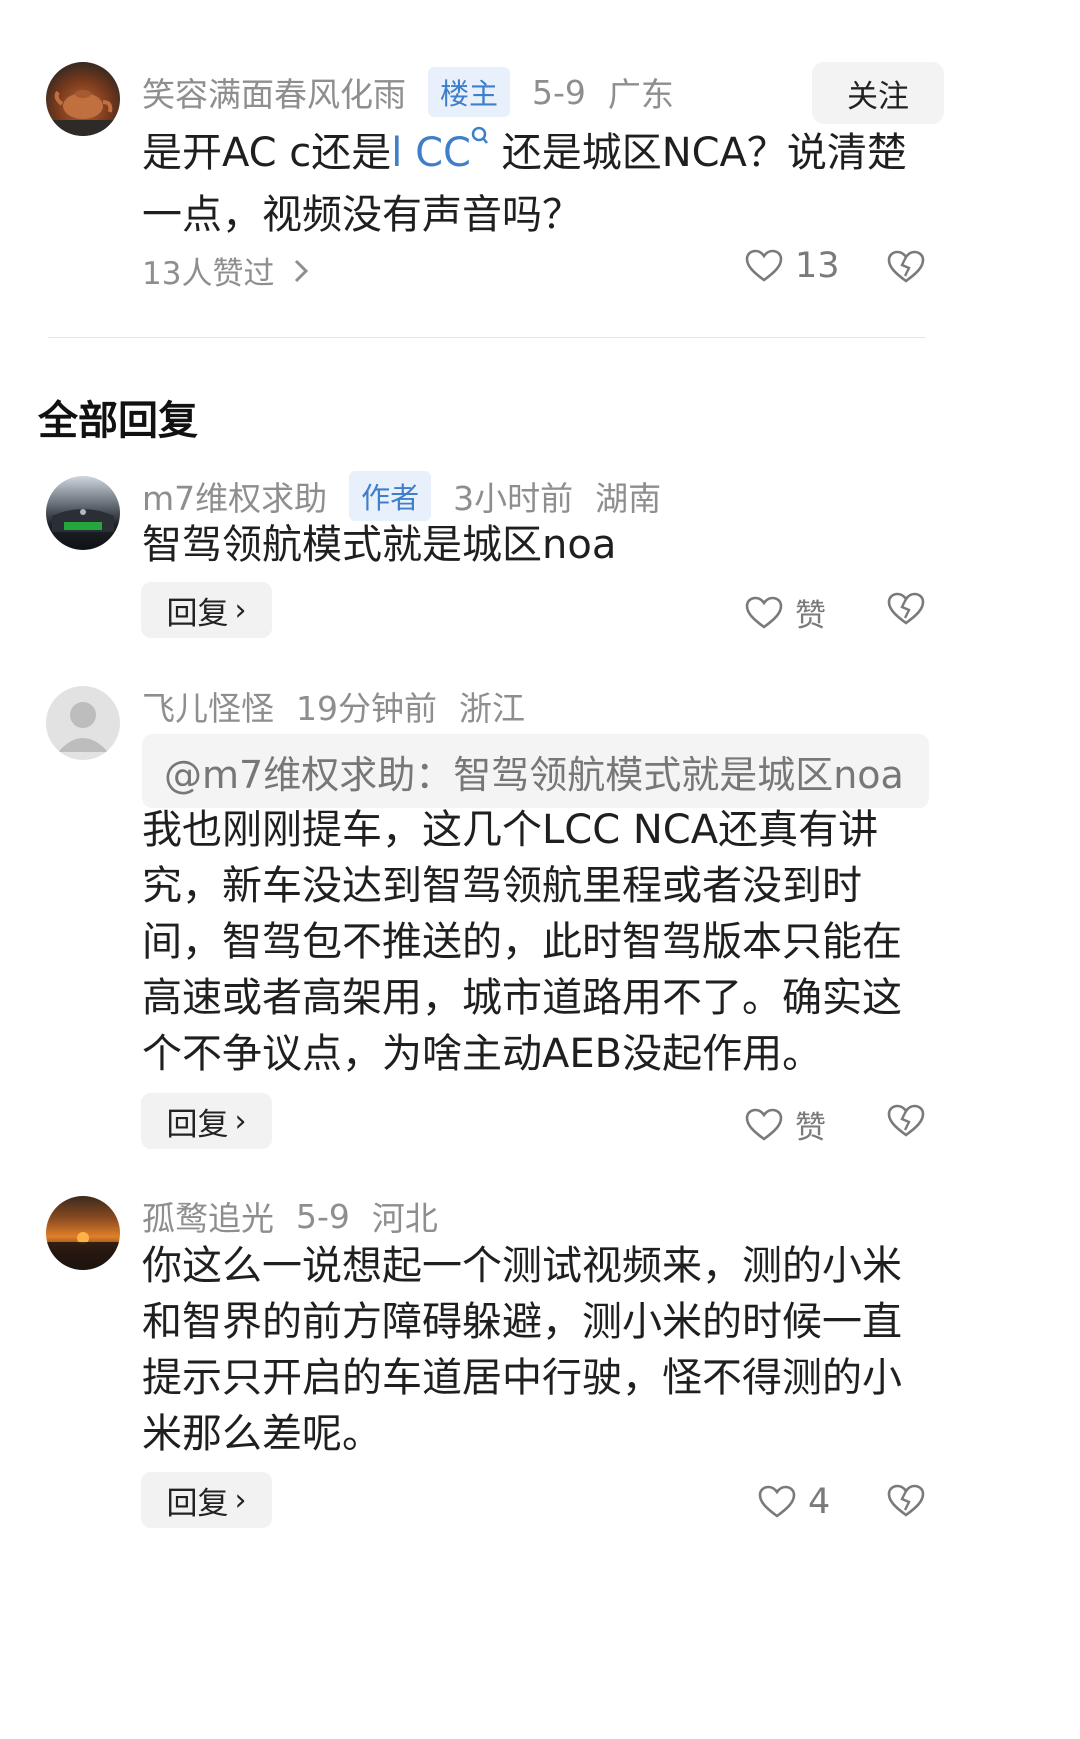  I want to click on op-content: 是开AC c还是l CC 还是城区NCA？说清楚一点，视频没有声音吗？, so click(537, 184).